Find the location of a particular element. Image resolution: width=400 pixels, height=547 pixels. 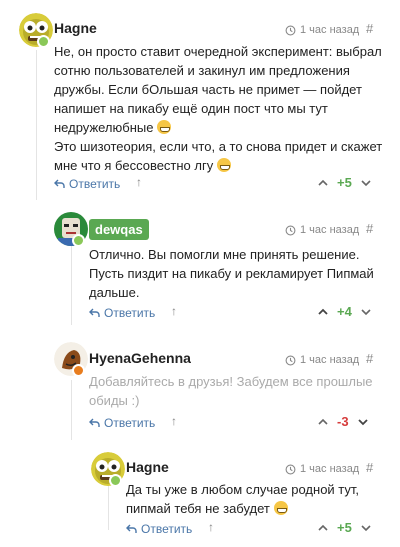

username: HyenaGehenna is located at coordinates (140, 358).